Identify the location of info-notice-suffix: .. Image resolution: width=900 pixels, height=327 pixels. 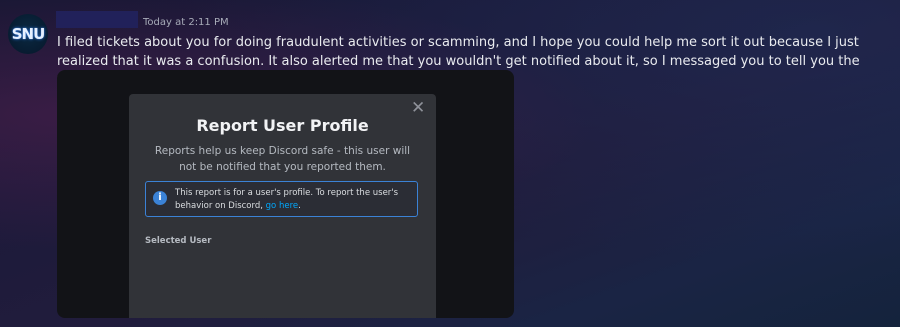
(299, 206).